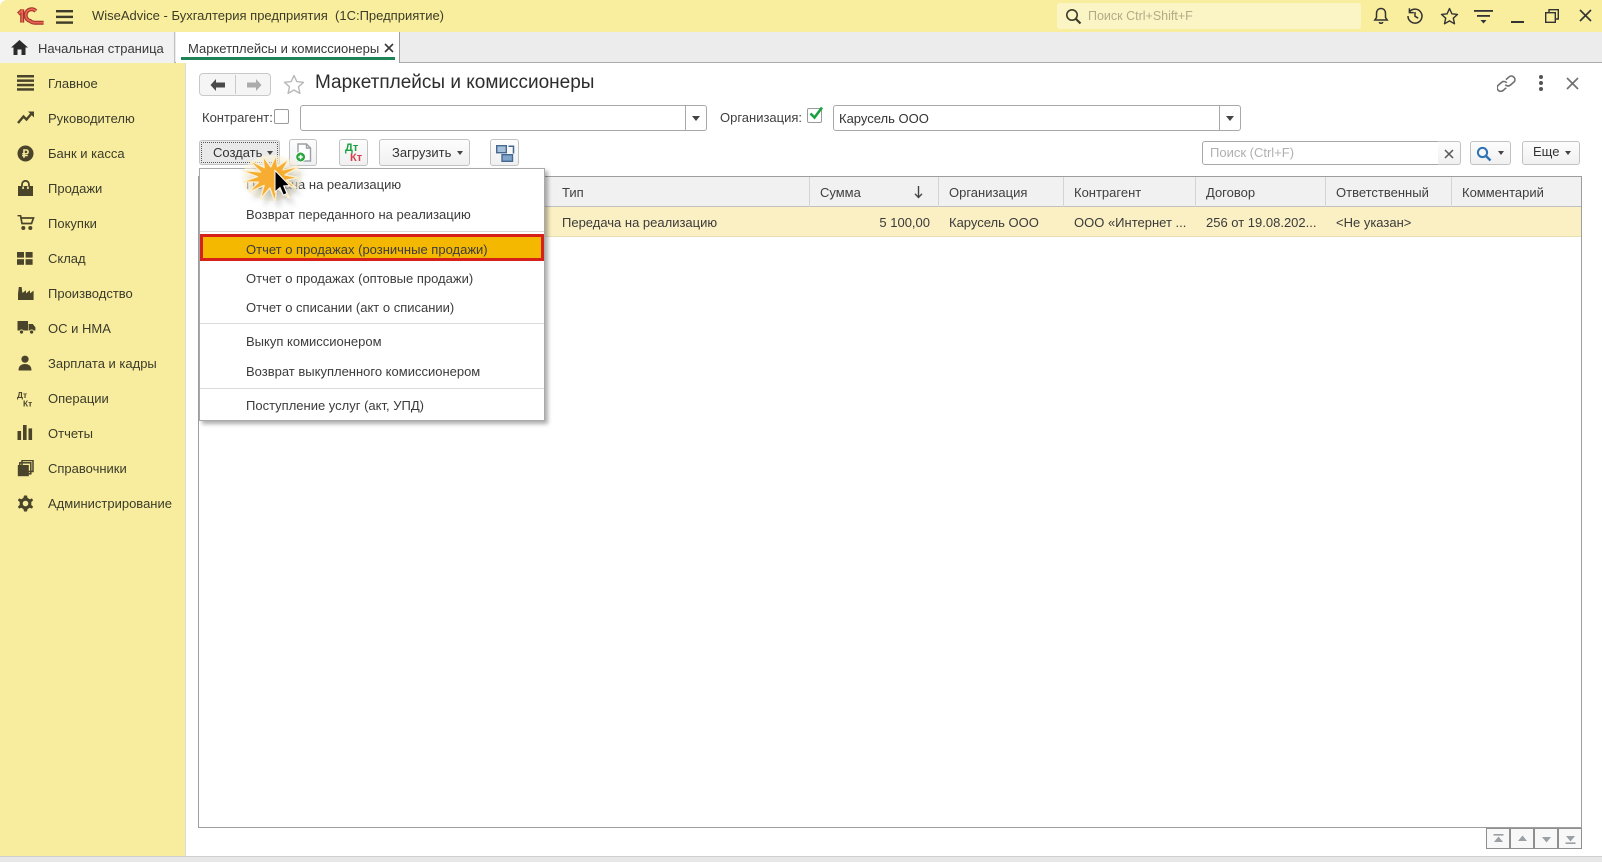  I want to click on svg-text: Кт, so click(27, 402).